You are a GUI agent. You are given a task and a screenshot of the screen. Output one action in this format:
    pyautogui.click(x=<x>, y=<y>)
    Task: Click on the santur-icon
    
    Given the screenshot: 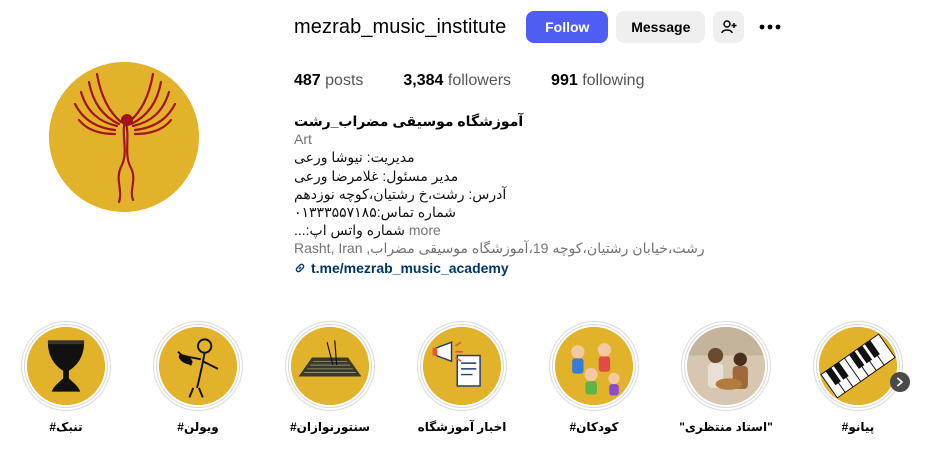 What is the action you would take?
    pyautogui.click(x=330, y=366)
    